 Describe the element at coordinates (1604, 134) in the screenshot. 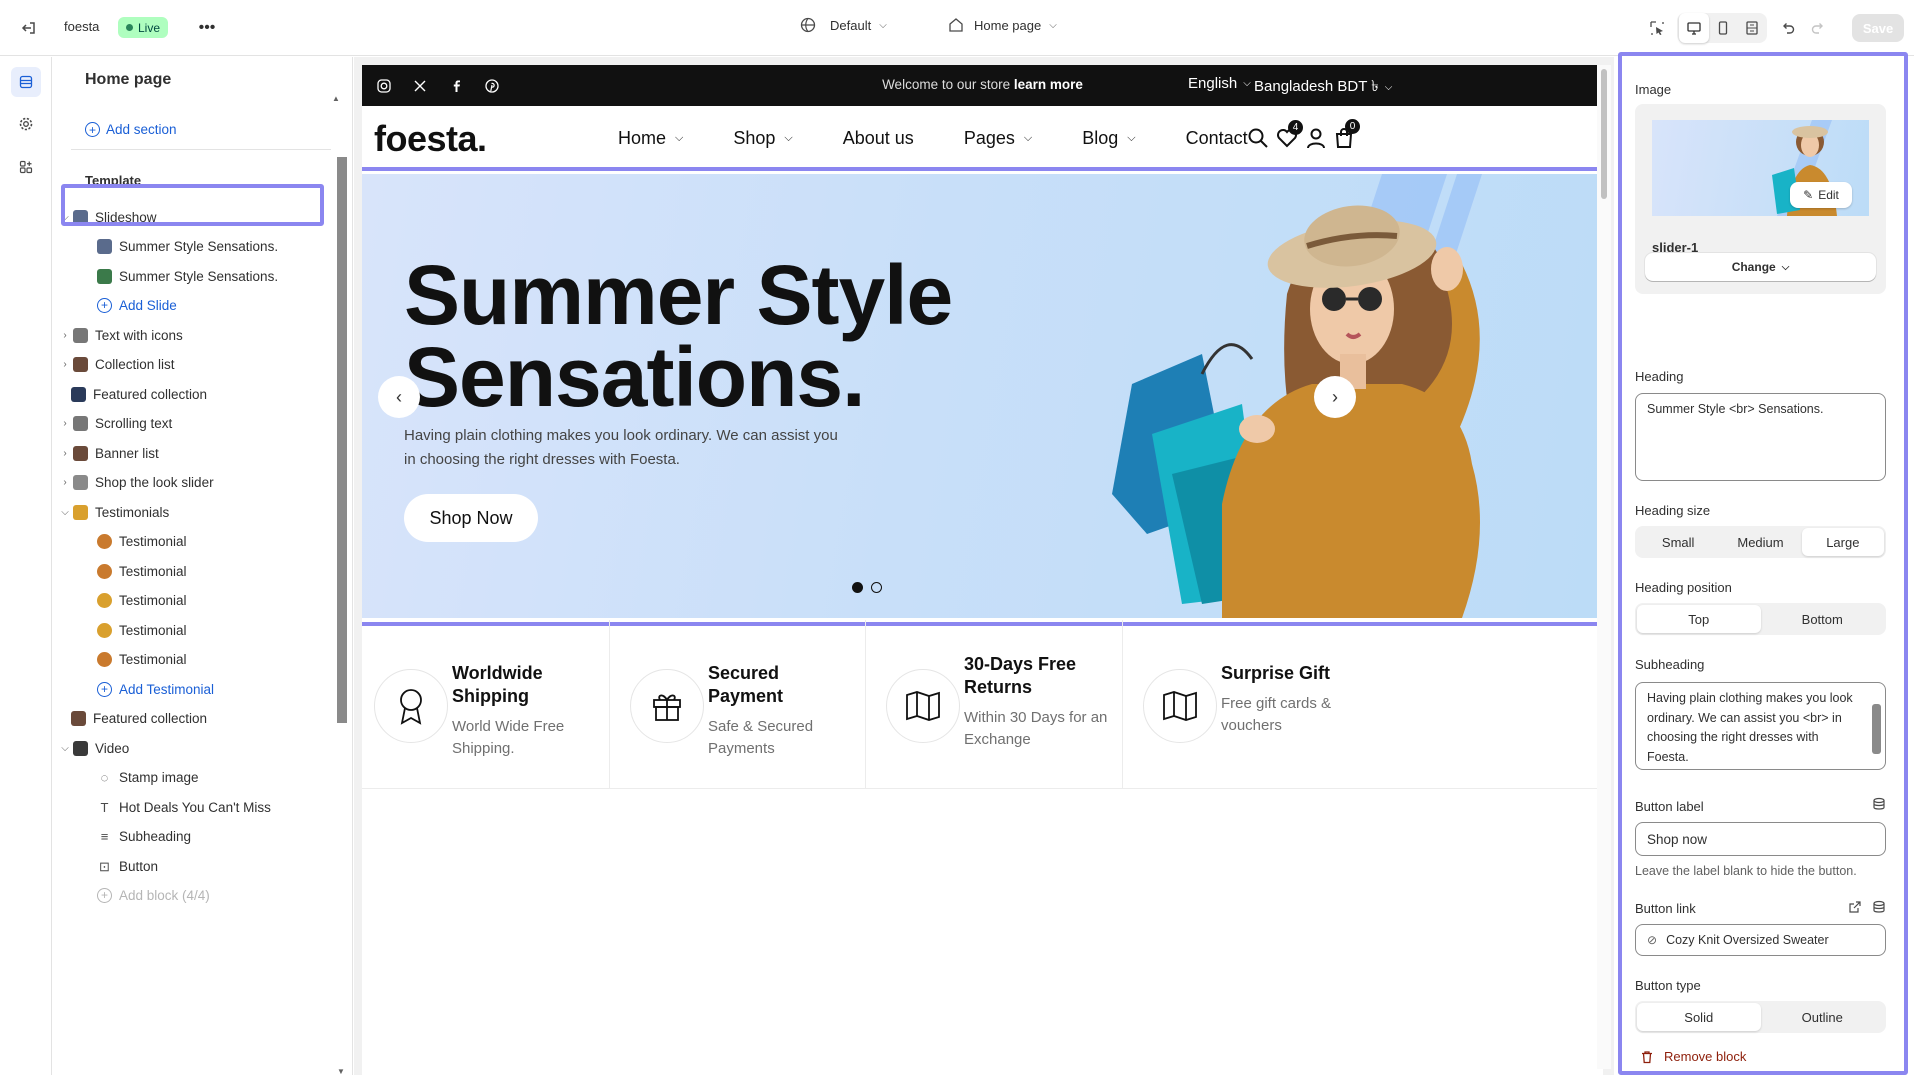

I see `preview-scrollbar-thumb` at that location.